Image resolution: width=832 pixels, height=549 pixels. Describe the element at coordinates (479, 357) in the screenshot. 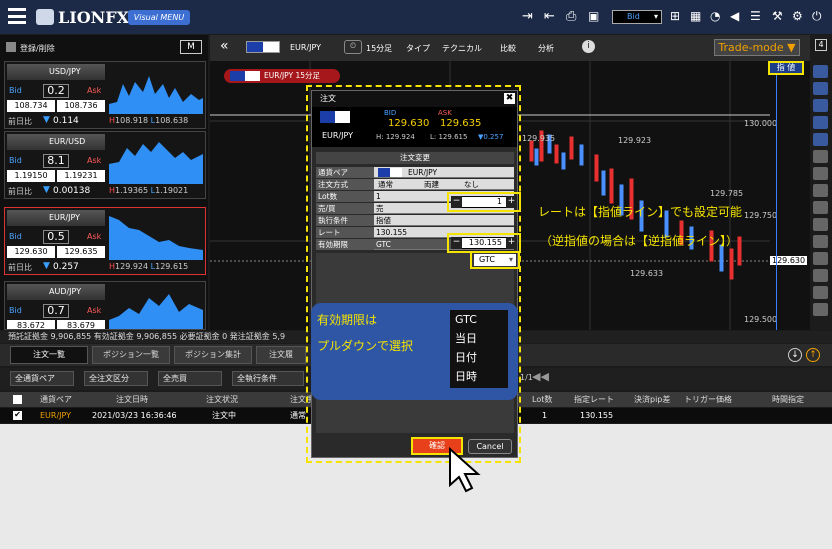

I see `option-date: 日付` at that location.